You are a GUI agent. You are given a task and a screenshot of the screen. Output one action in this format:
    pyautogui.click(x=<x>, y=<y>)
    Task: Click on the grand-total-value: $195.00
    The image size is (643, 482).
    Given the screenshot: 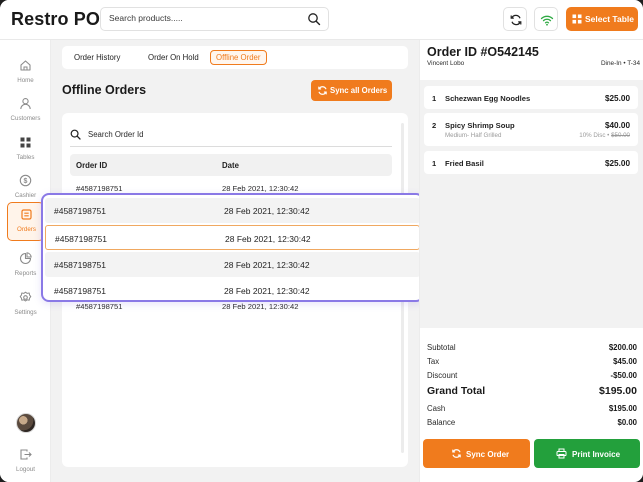 What is the action you would take?
    pyautogui.click(x=618, y=391)
    